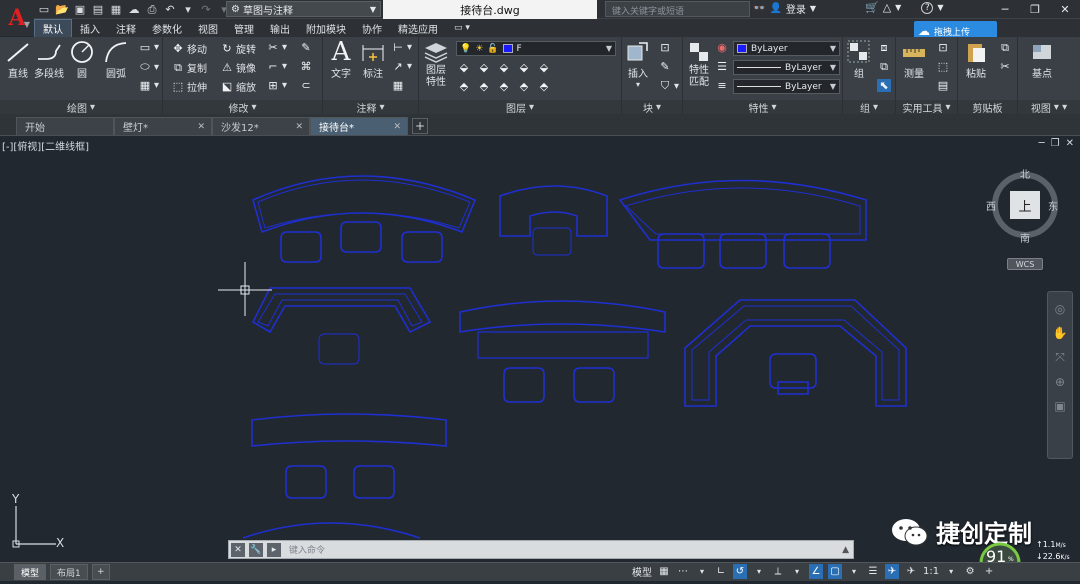 The image size is (1080, 584). Describe the element at coordinates (206, 9) in the screenshot. I see `redo-icon: ↷` at that location.